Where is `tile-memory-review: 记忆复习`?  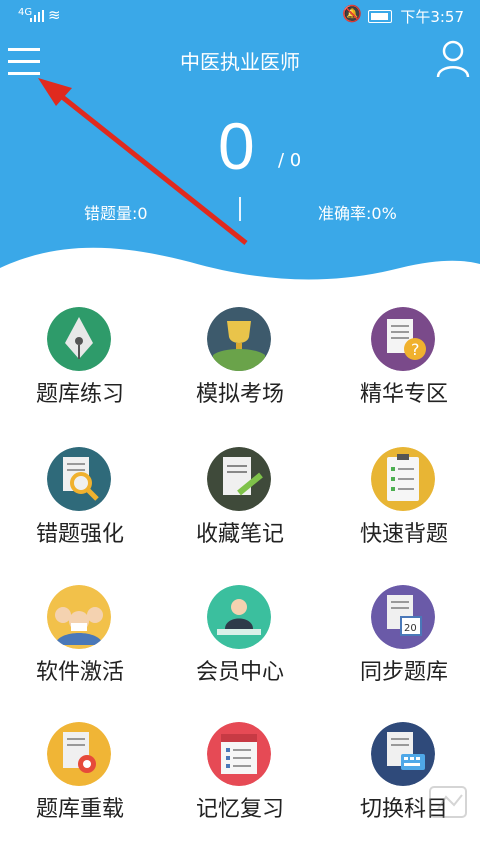
tile-memory-review: 记忆复习 is located at coordinates (240, 780).